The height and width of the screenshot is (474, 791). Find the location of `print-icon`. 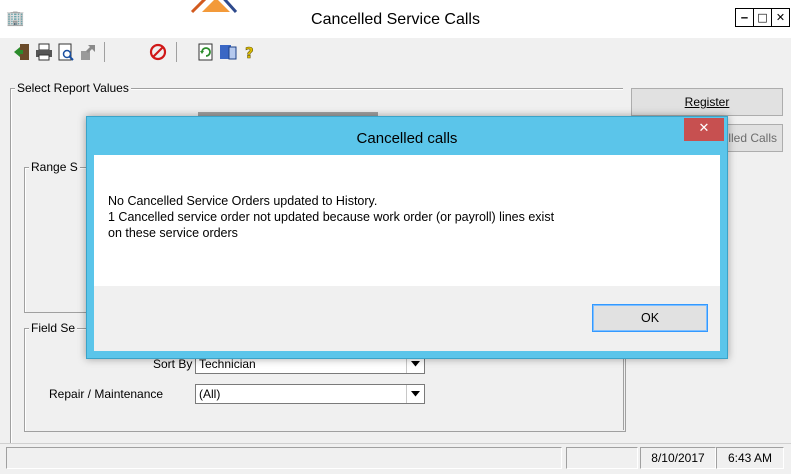

print-icon is located at coordinates (44, 52).